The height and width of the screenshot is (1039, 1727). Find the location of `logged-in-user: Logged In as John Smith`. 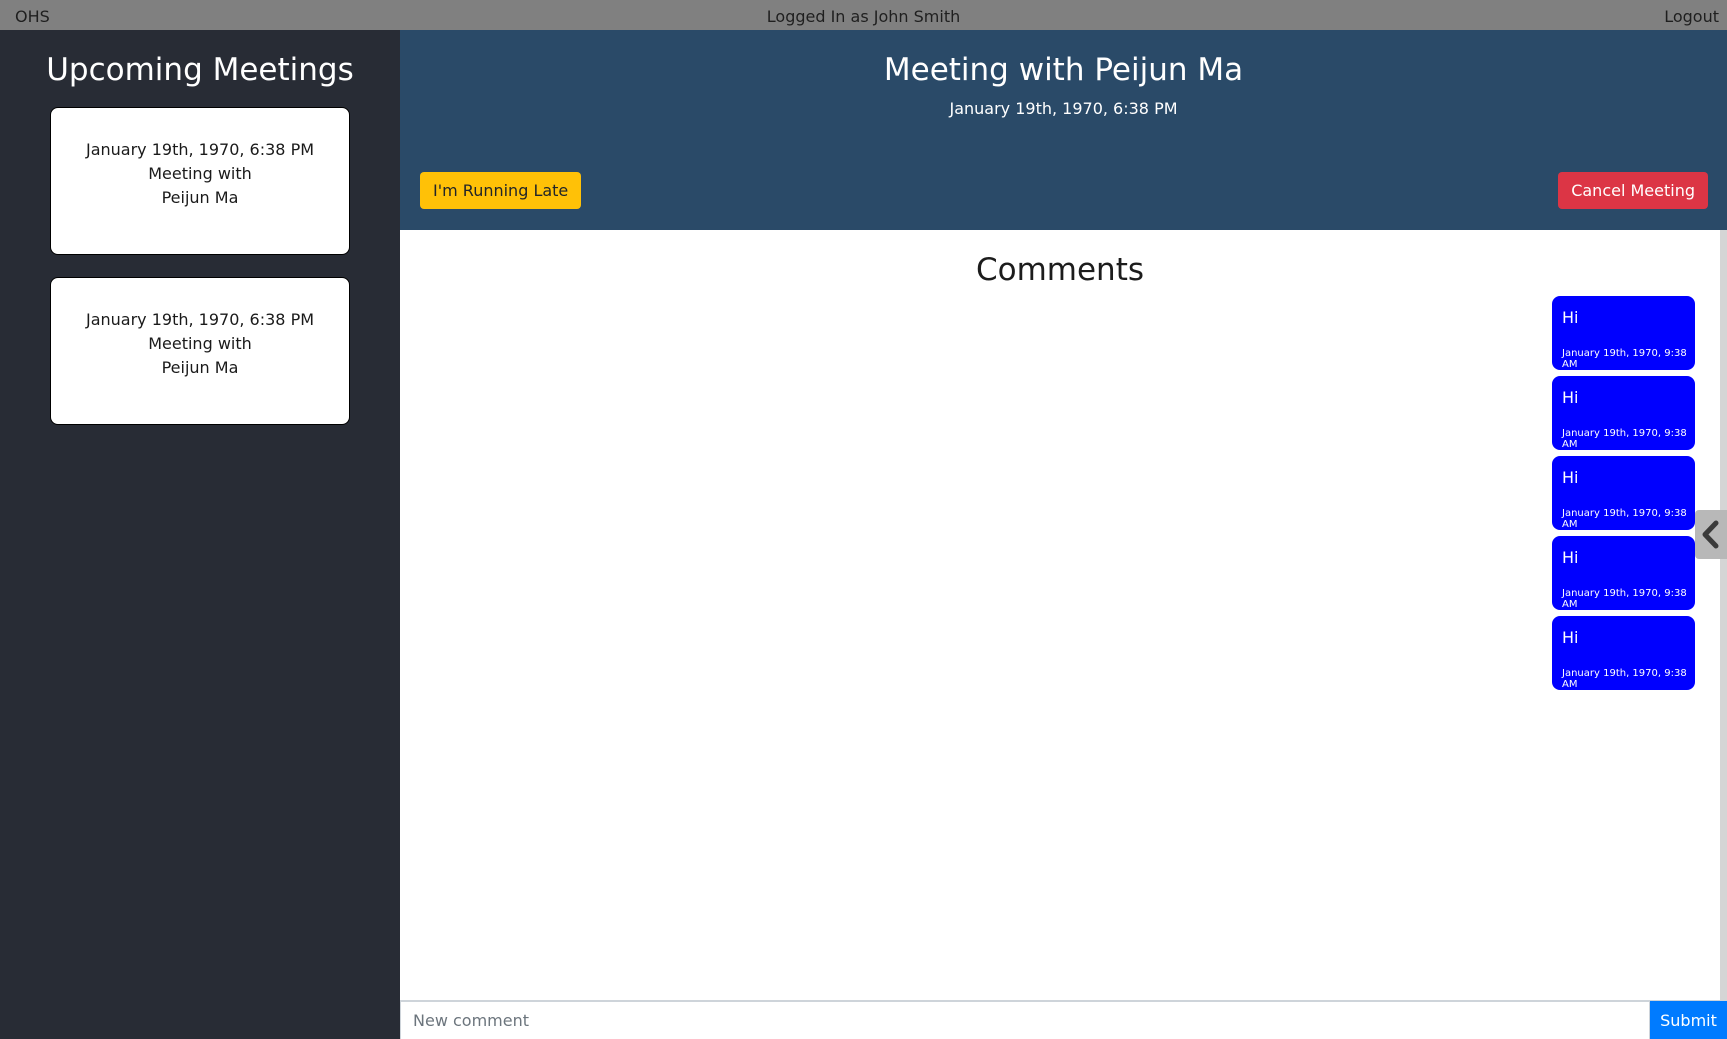

logged-in-user: Logged In as John Smith is located at coordinates (863, 16).